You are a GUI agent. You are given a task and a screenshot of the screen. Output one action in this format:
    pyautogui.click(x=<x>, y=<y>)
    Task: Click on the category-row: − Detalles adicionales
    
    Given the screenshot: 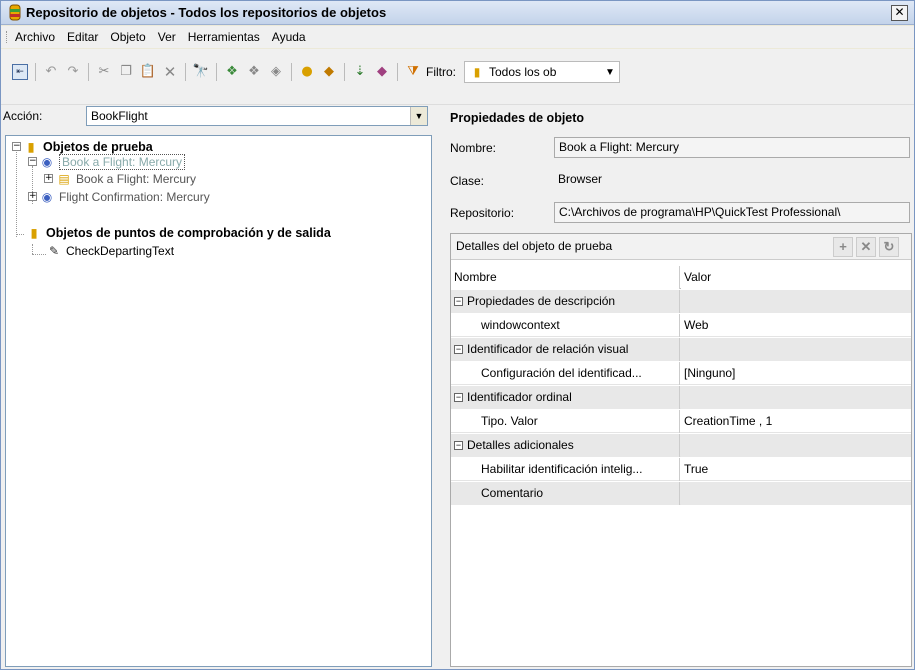 What is the action you would take?
    pyautogui.click(x=681, y=445)
    